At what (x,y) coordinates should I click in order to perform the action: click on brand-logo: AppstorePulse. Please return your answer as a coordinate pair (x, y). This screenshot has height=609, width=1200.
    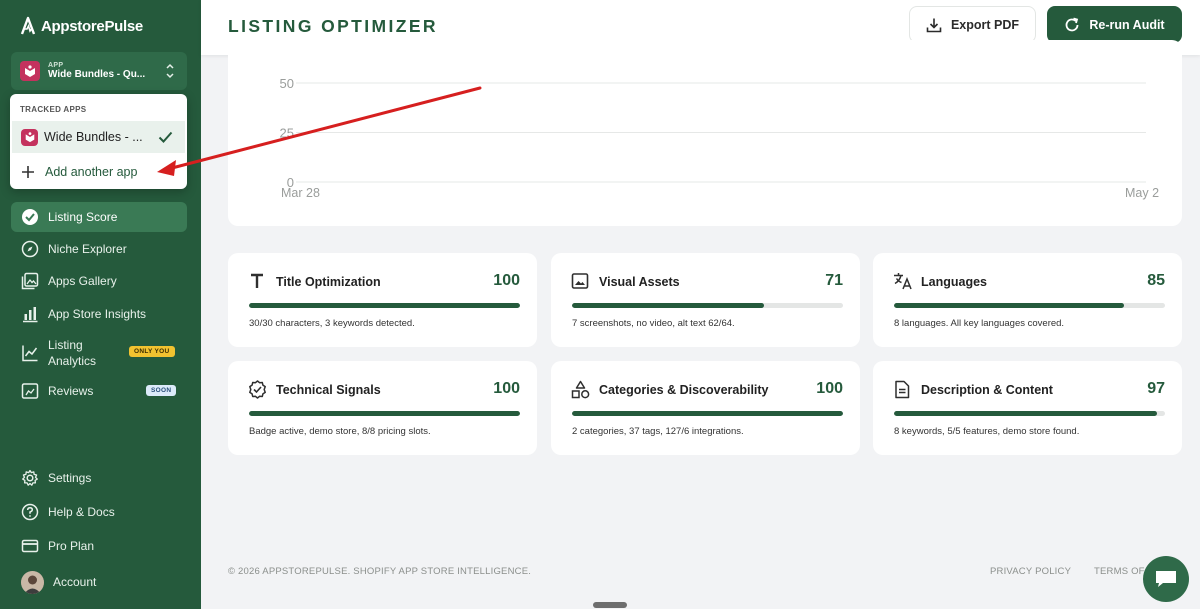
    Looking at the image, I should click on (81, 26).